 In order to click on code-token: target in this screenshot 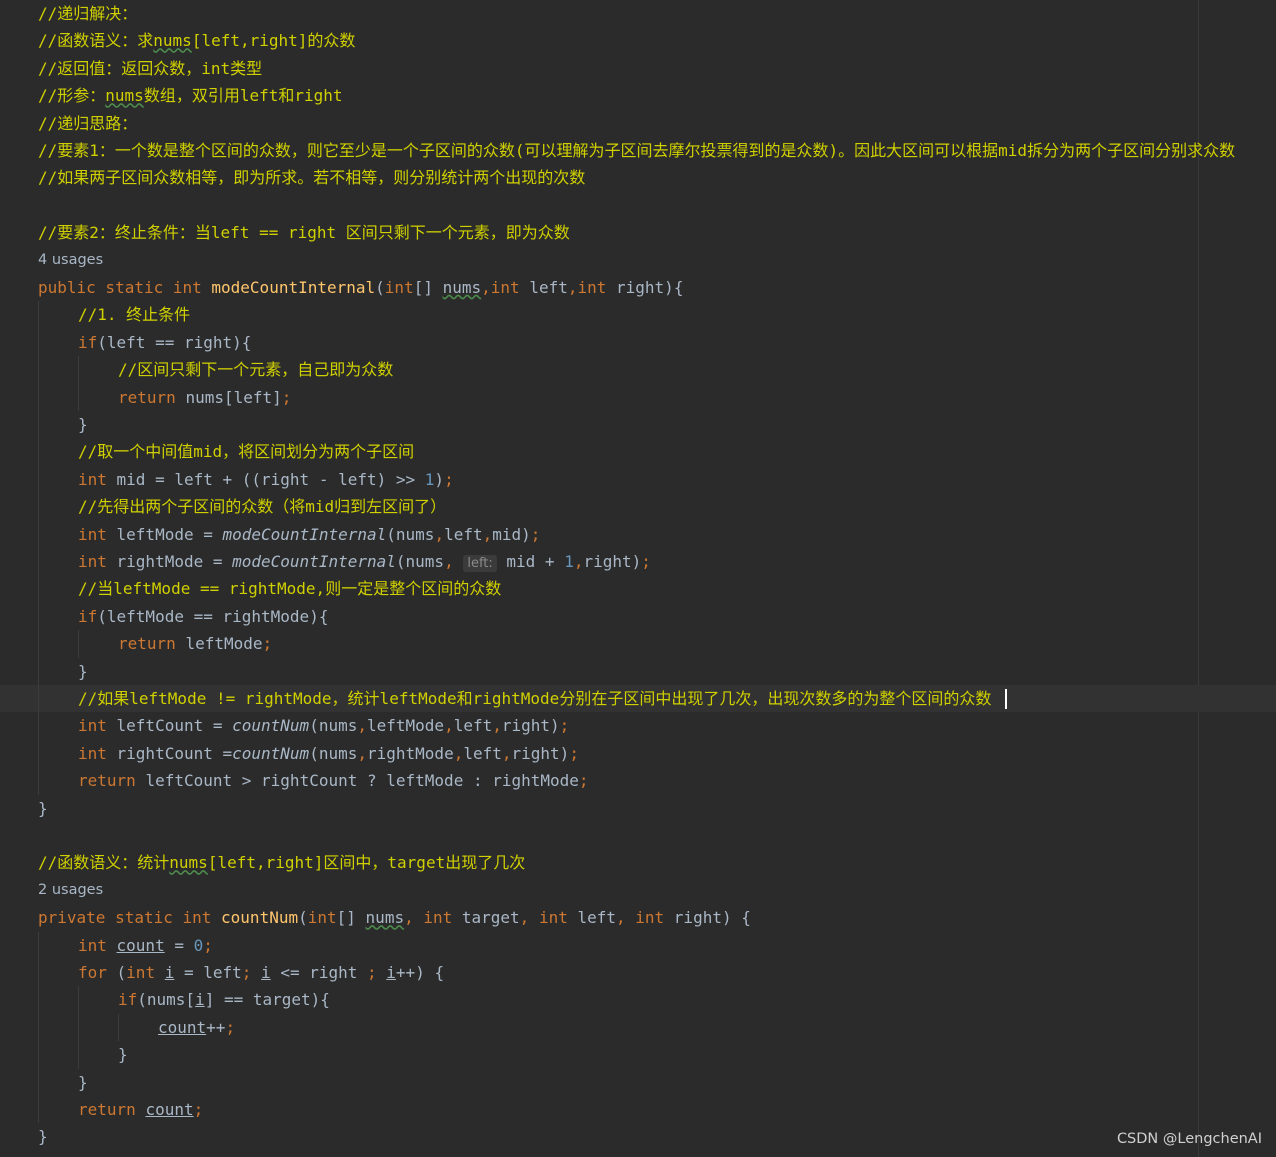, I will do `click(490, 918)`.